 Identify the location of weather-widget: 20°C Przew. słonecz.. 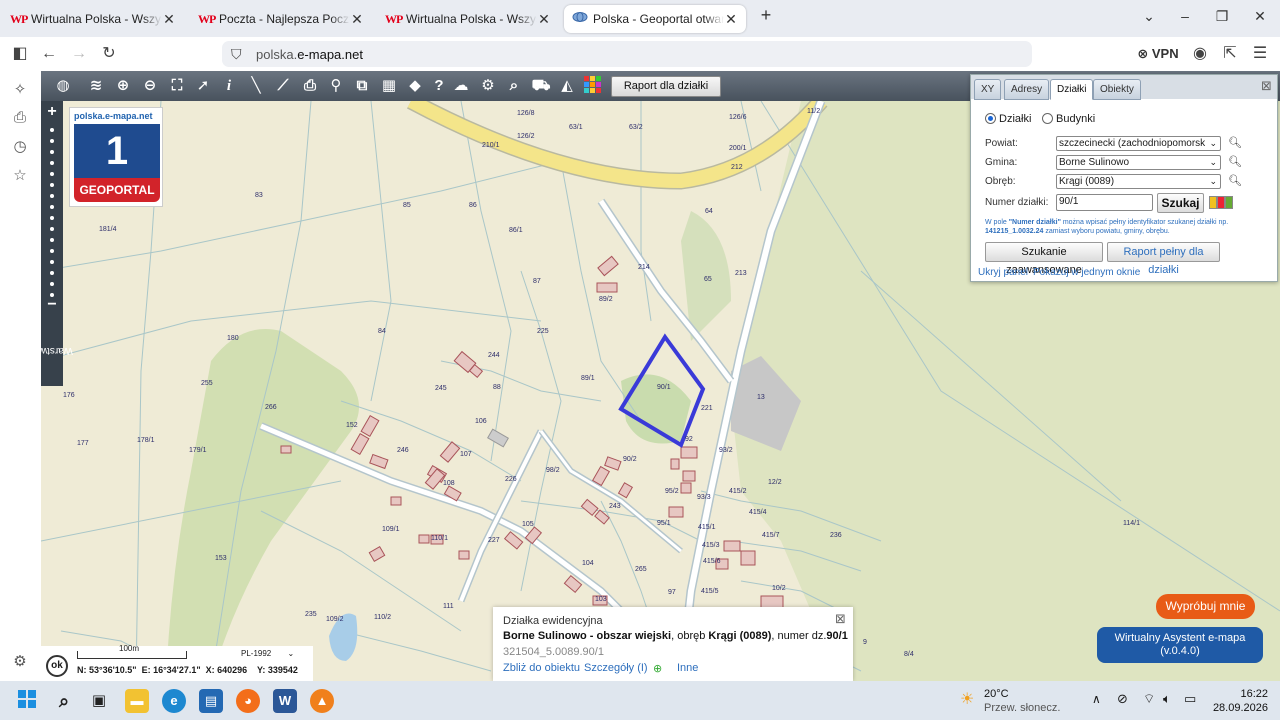
(1022, 701).